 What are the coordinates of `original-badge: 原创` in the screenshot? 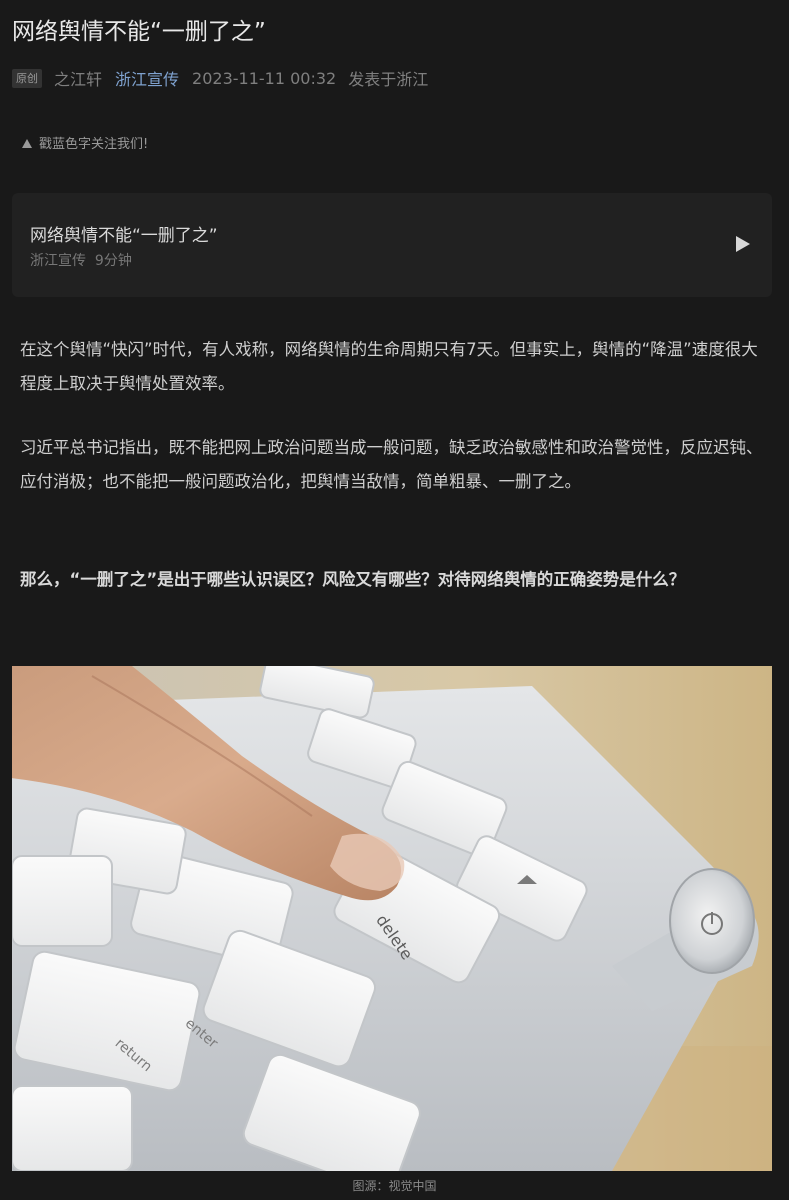 It's located at (27, 78).